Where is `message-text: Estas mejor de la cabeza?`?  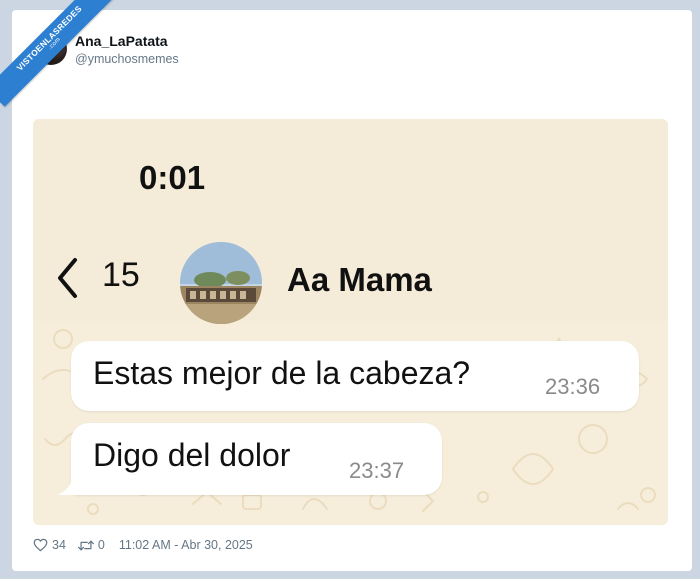
message-text: Estas mejor de la cabeza? is located at coordinates (282, 373).